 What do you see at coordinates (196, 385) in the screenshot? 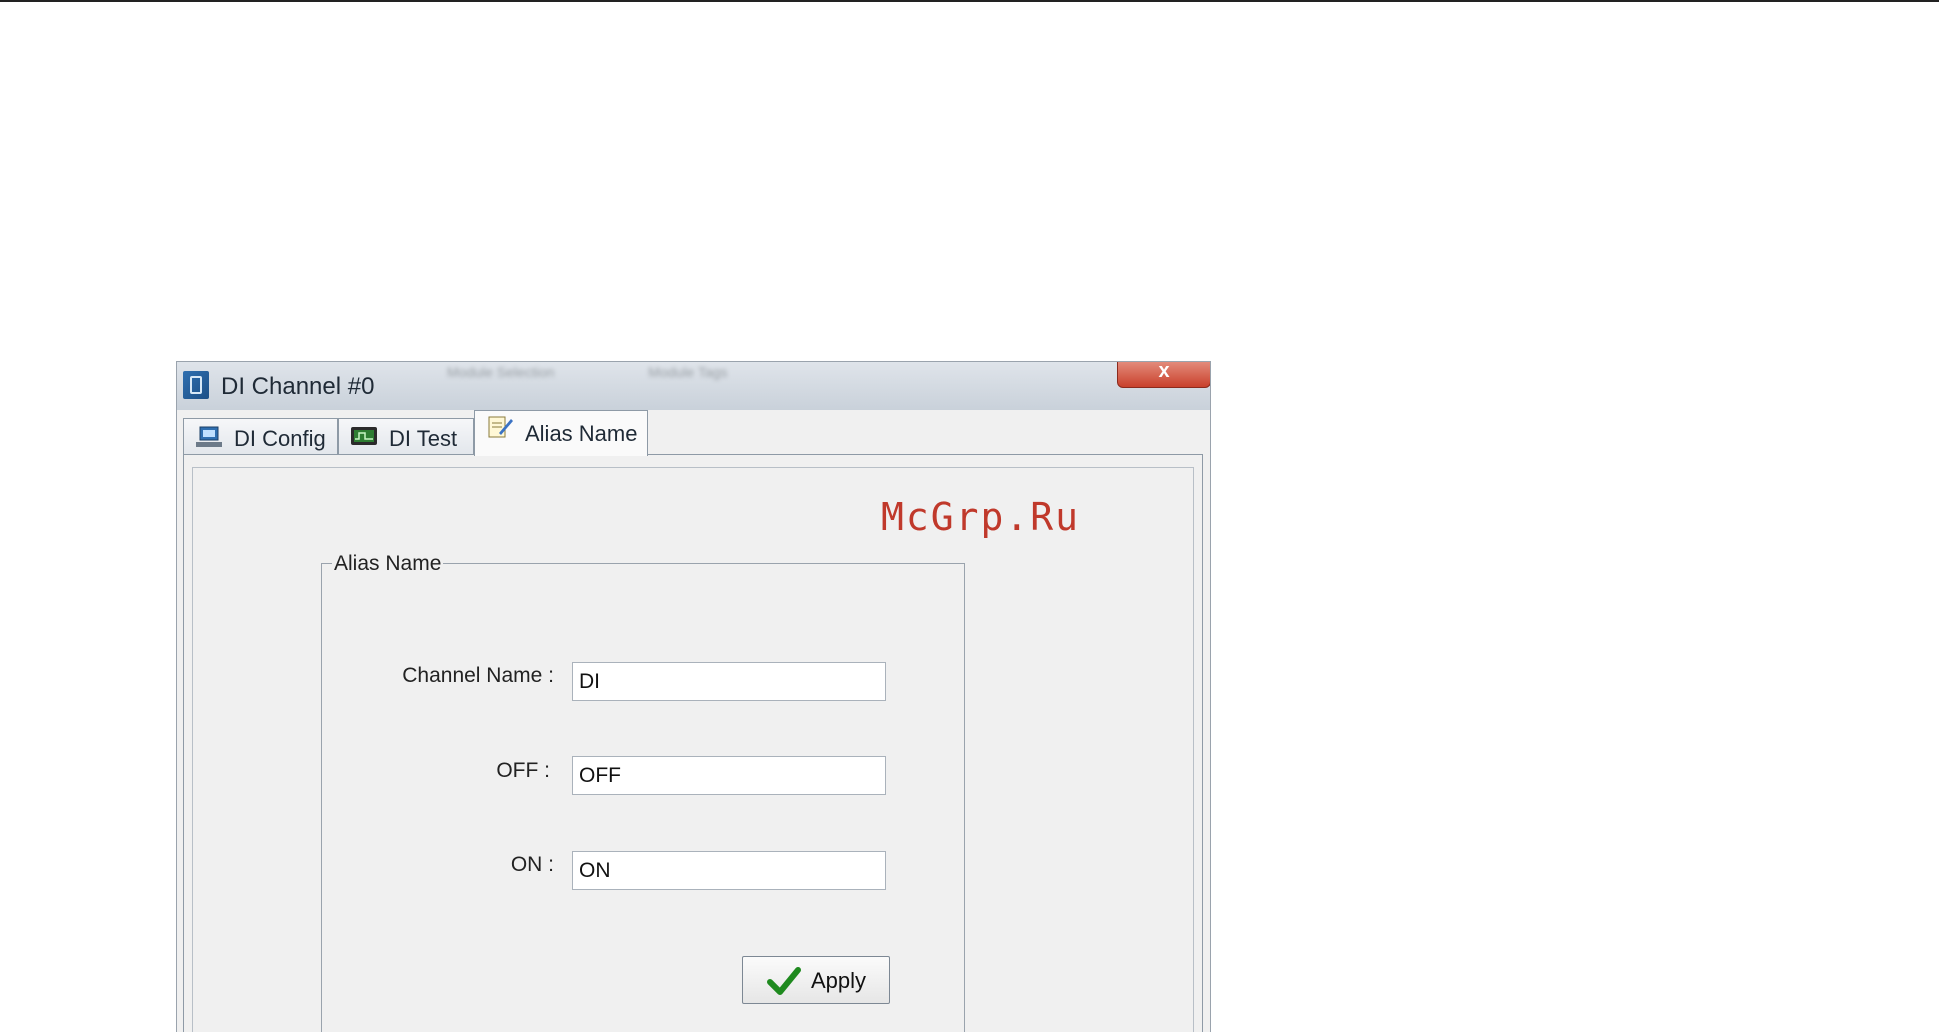
I see `app-icon` at bounding box center [196, 385].